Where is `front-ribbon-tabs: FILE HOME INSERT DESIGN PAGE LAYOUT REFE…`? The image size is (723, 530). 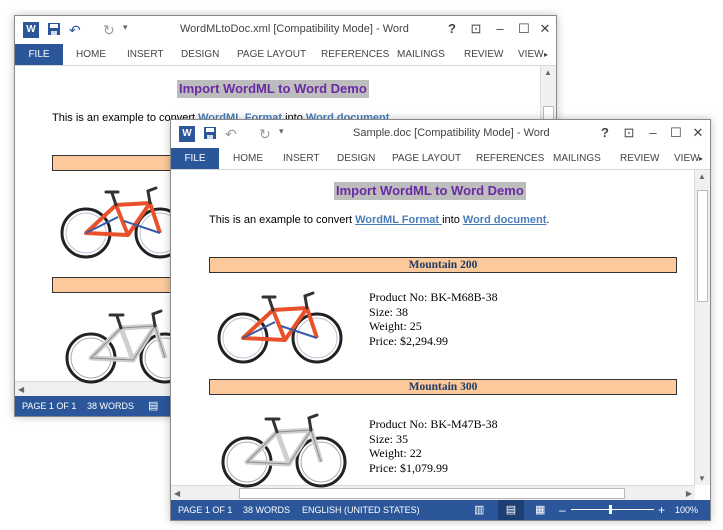
front-ribbon-tabs: FILE HOME INSERT DESIGN PAGE LAYOUT REFE… is located at coordinates (440, 159).